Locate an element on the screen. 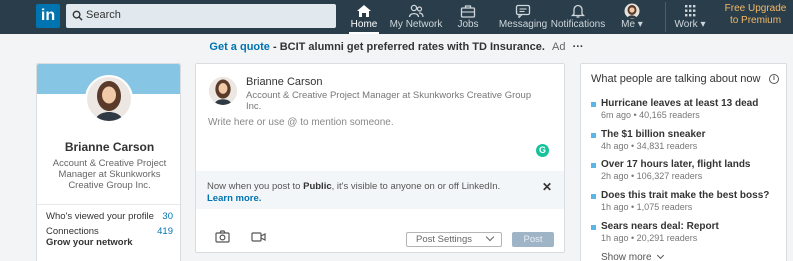  search-input: Search is located at coordinates (201, 16).